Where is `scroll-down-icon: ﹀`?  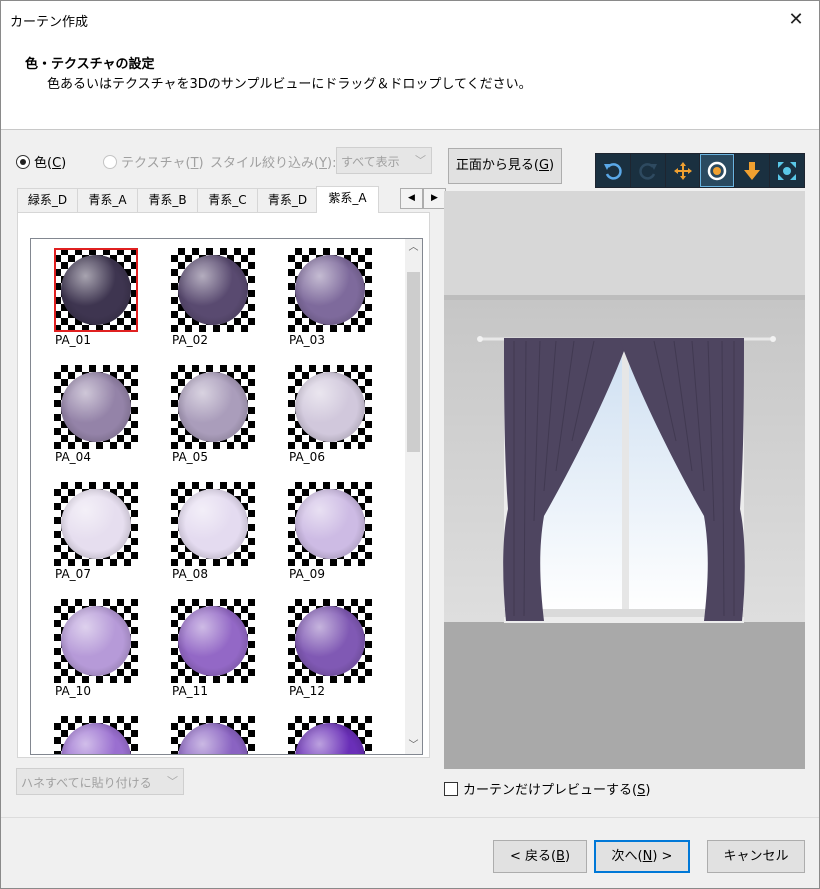 scroll-down-icon: ﹀ is located at coordinates (413, 745).